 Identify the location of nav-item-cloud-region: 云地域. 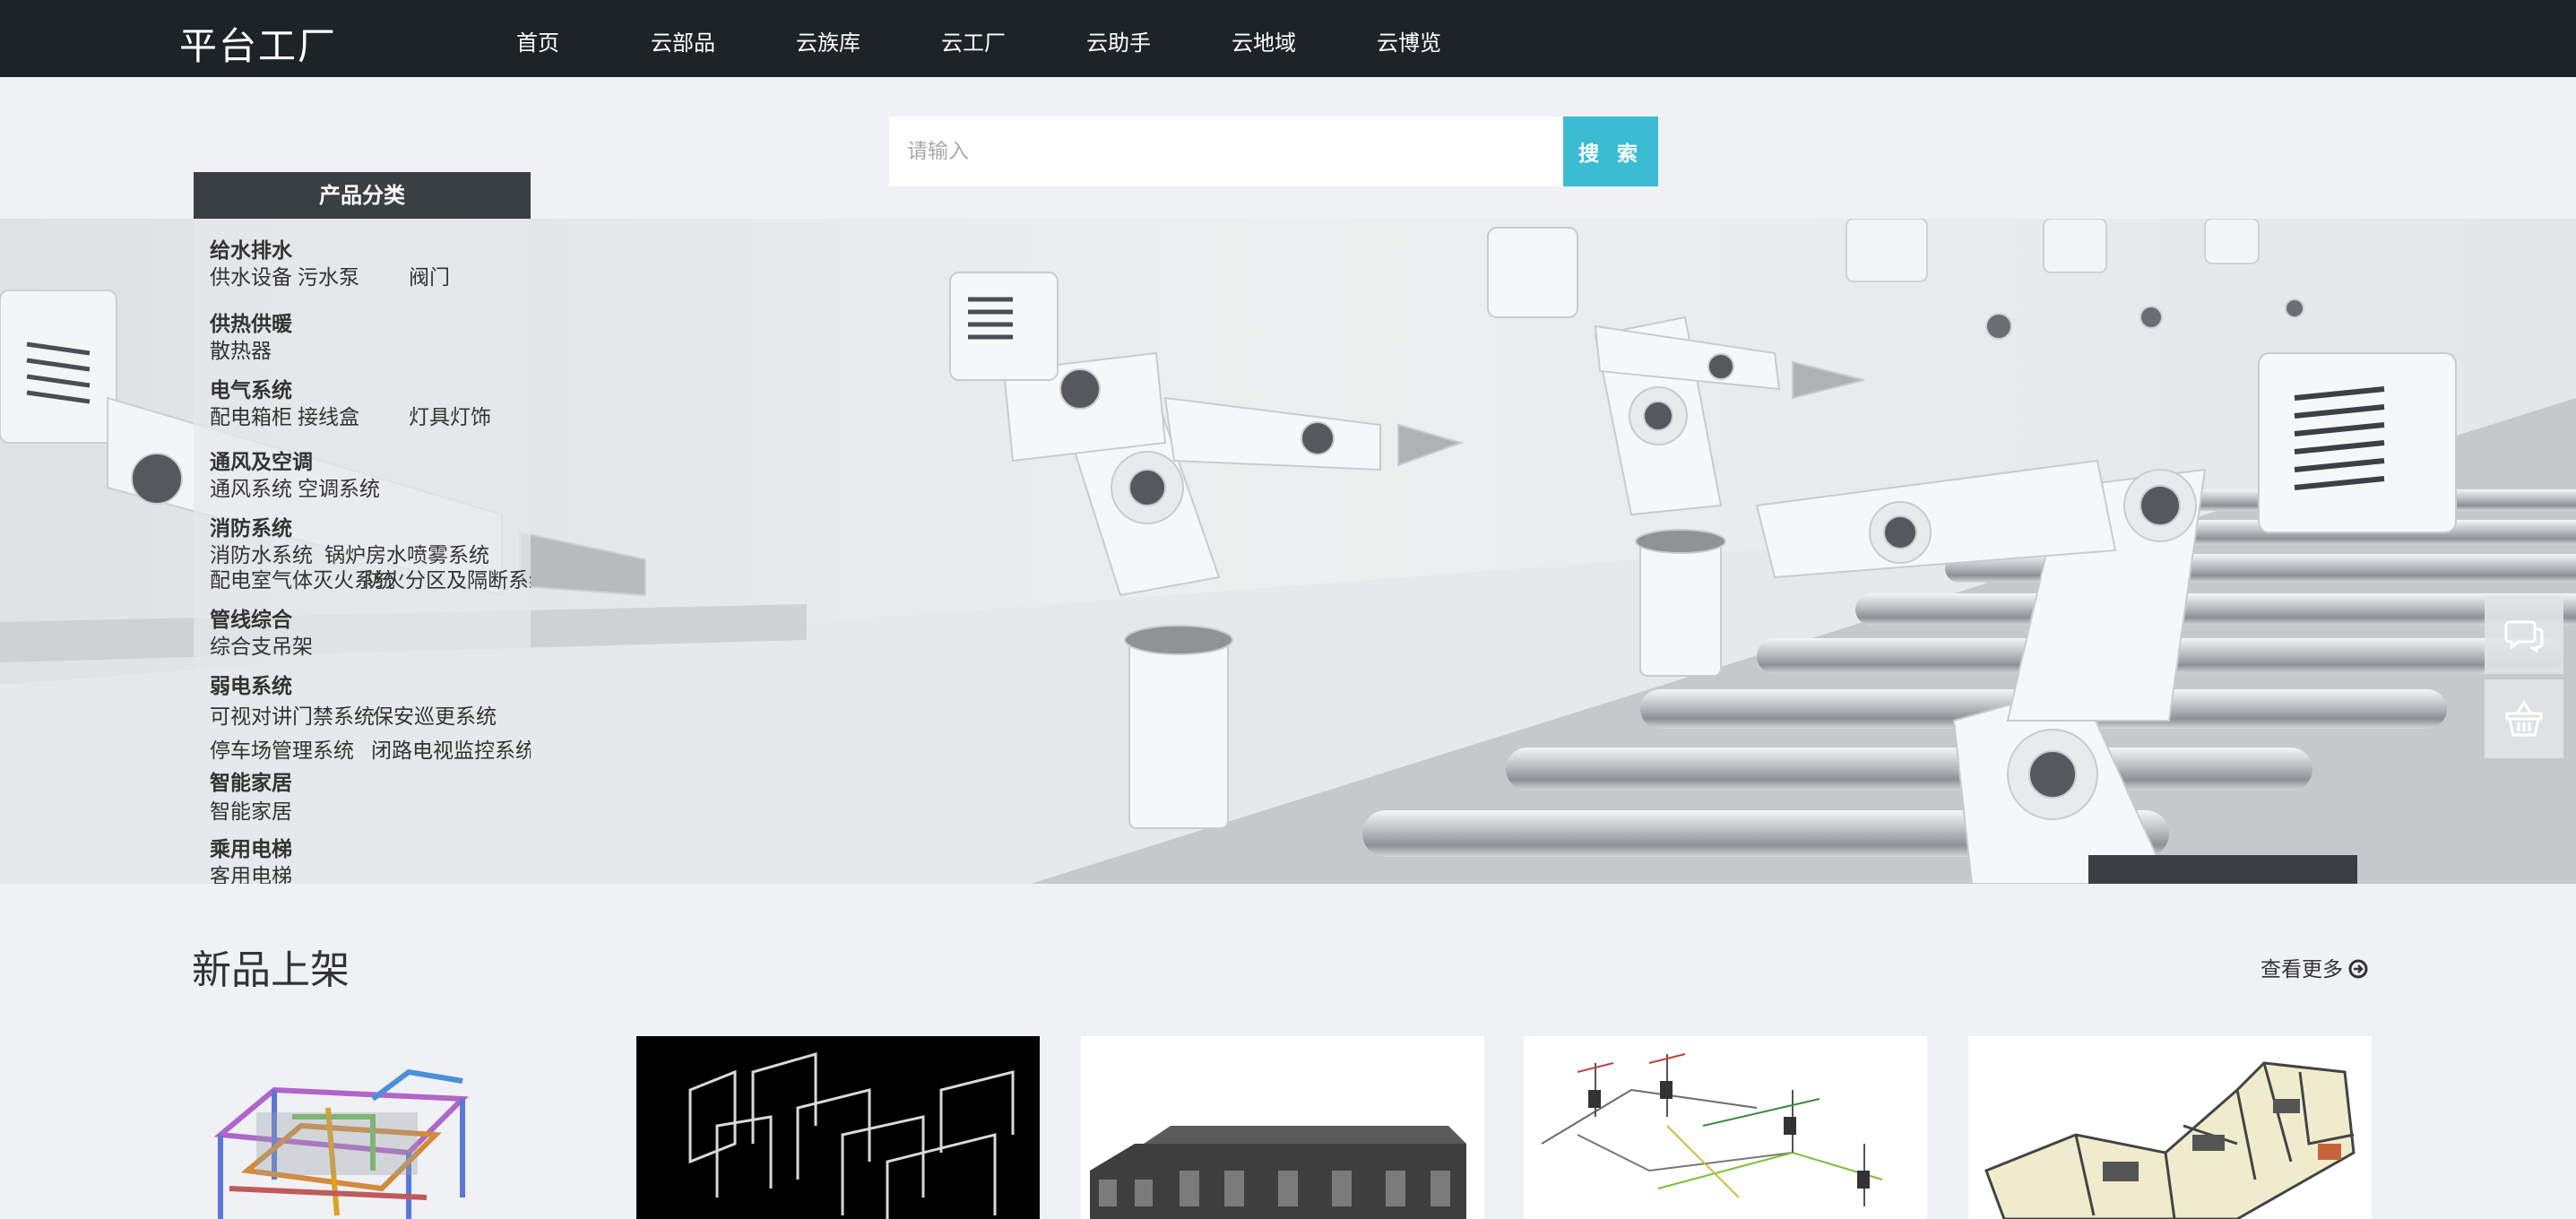
(1264, 41).